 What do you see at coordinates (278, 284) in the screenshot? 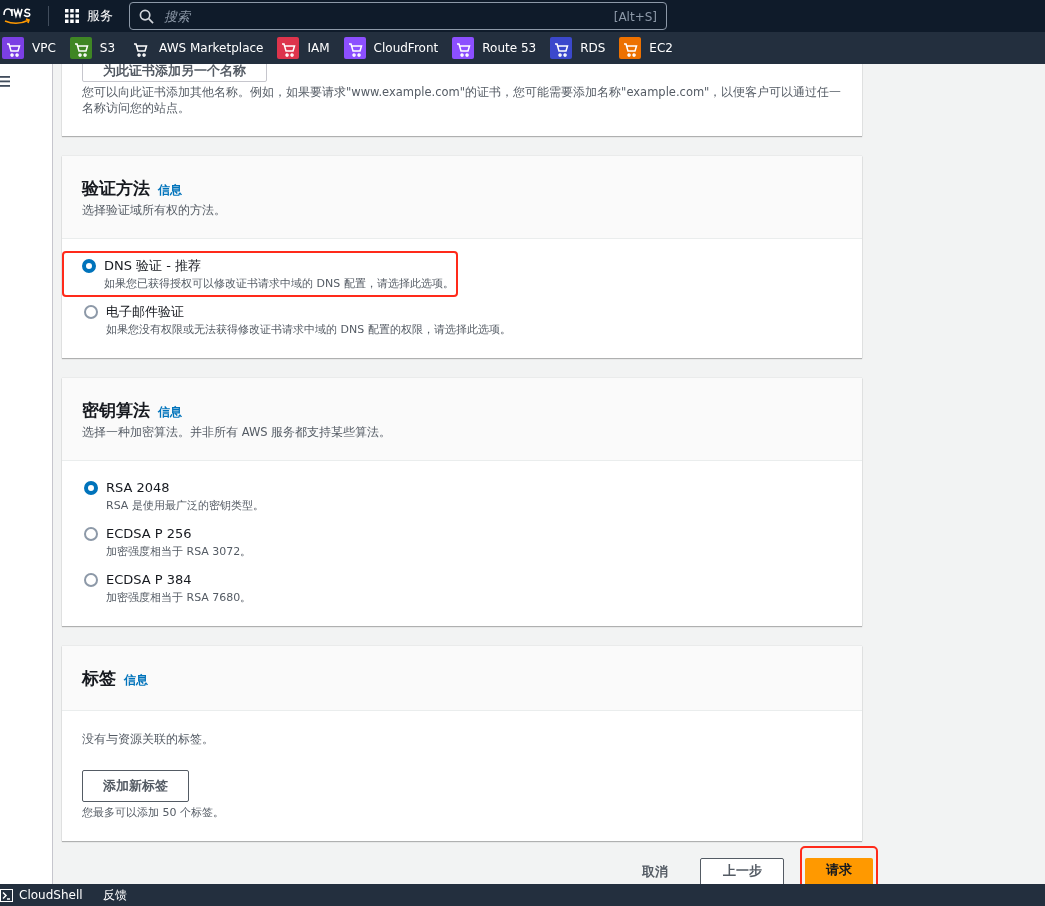
I see `option-description: 如果您已获得授权可以修改证书请求中域的 DNS 配置，请选择此选项。` at bounding box center [278, 284].